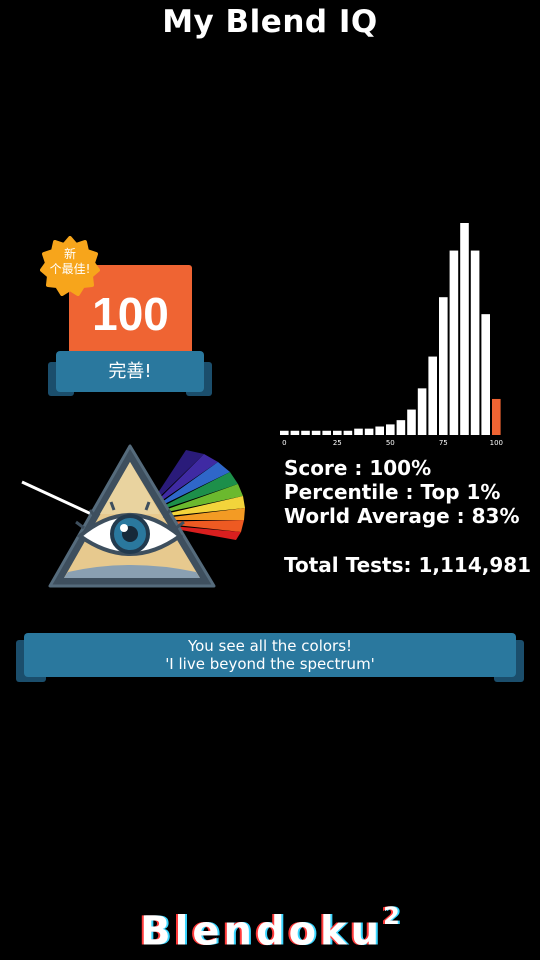  Describe the element at coordinates (392, 492) in the screenshot. I see `percentile-text: Percentile : Top 1%` at that location.